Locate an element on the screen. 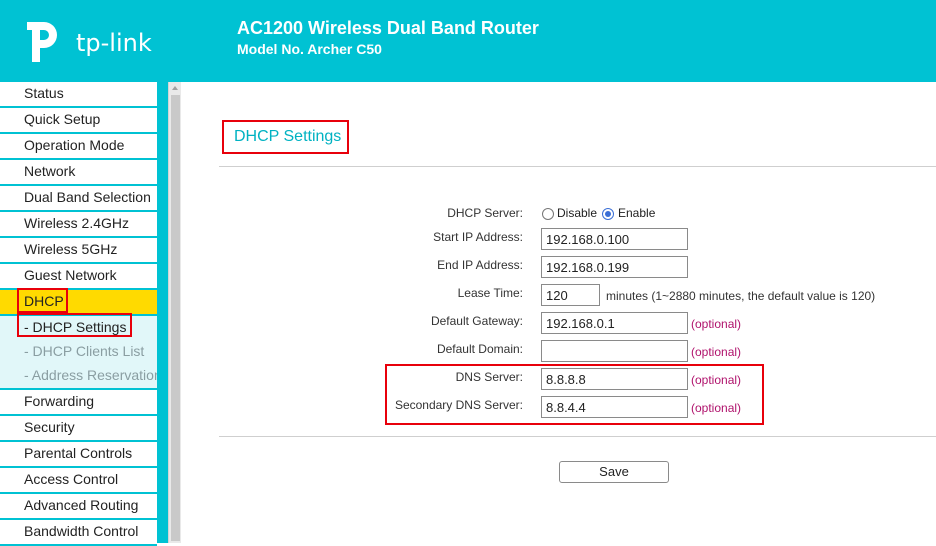 The image size is (936, 546). dns-server-label: DNS Server: is located at coordinates (489, 377).